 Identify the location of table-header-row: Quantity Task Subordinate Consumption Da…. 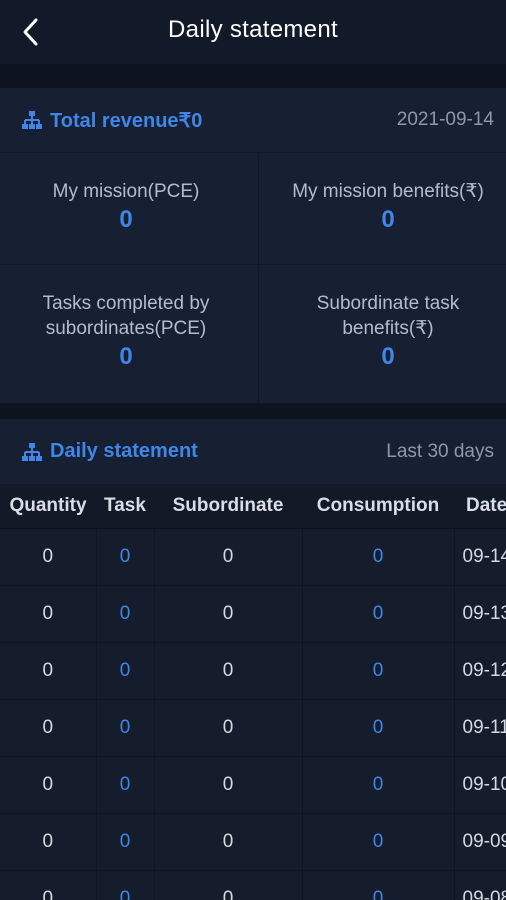
(253, 506).